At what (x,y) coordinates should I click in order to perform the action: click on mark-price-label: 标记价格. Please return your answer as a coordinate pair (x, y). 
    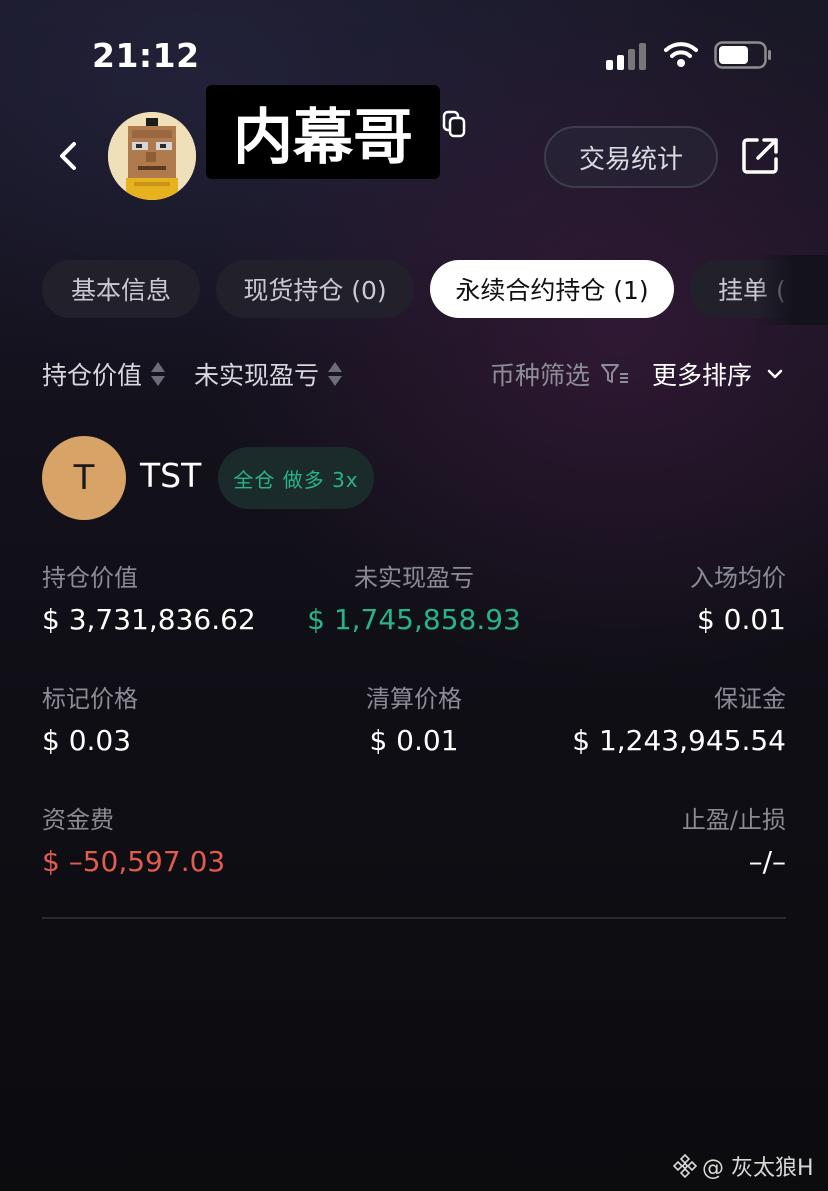
    Looking at the image, I should click on (90, 699).